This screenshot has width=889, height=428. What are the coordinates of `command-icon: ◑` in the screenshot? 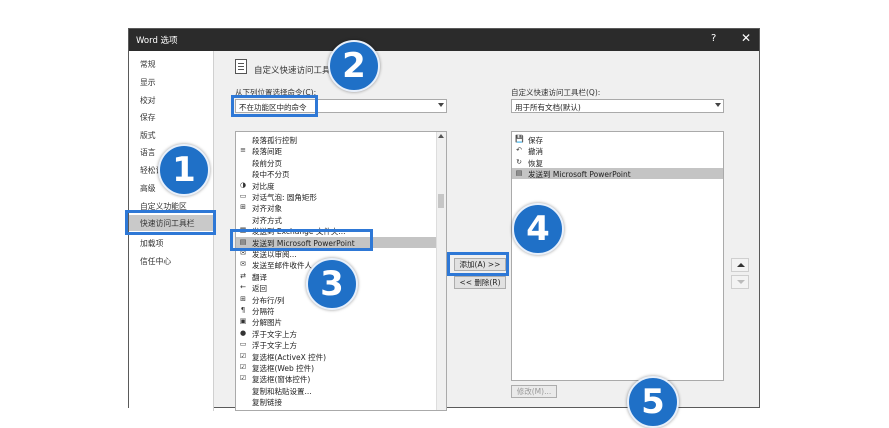 It's located at (243, 184).